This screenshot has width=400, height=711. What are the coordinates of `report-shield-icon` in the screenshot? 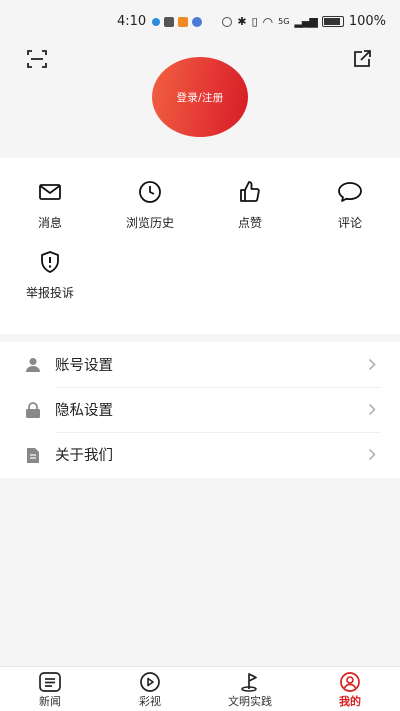 It's located at (50, 262).